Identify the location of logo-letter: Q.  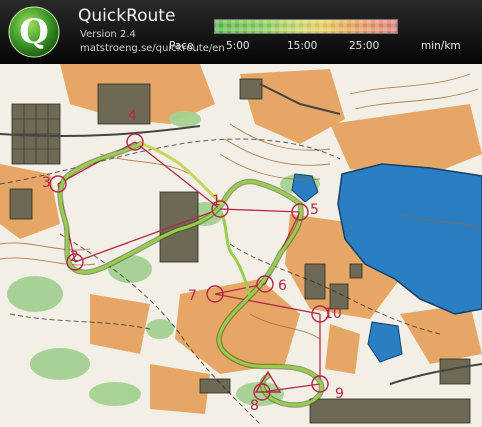
(34, 32).